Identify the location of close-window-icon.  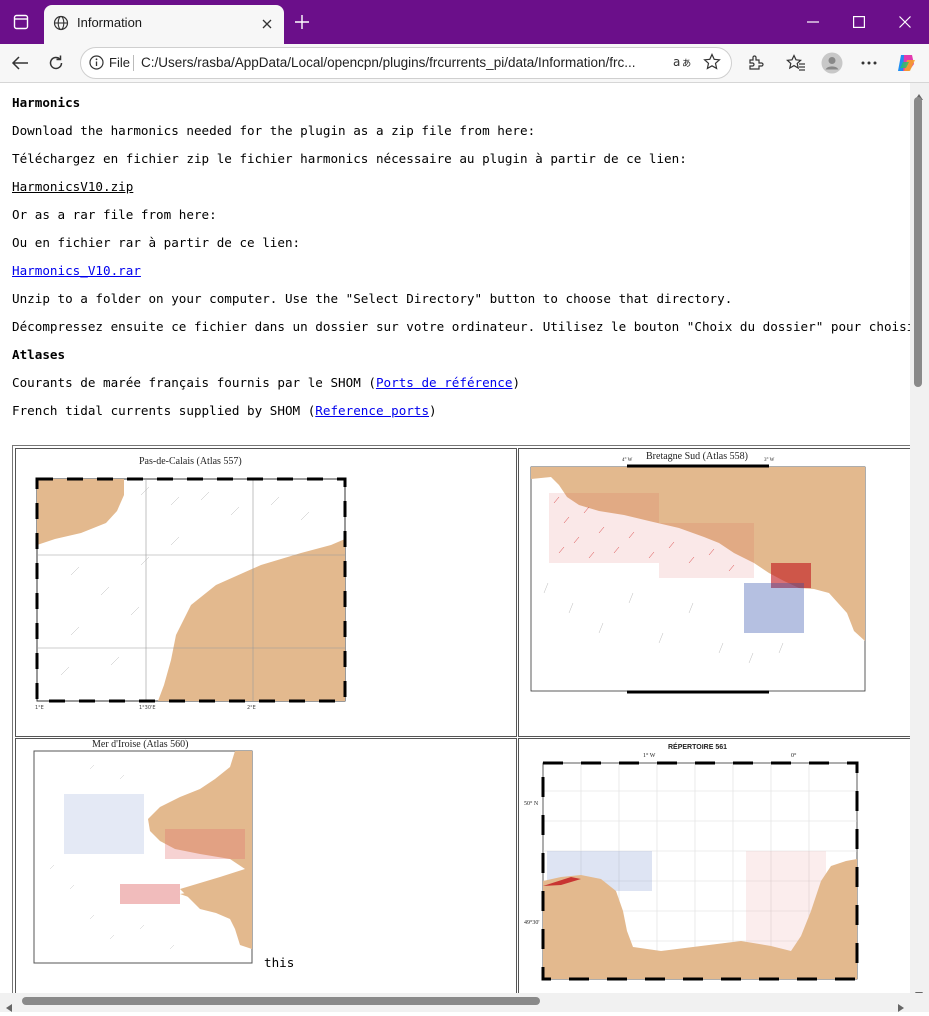
(905, 22).